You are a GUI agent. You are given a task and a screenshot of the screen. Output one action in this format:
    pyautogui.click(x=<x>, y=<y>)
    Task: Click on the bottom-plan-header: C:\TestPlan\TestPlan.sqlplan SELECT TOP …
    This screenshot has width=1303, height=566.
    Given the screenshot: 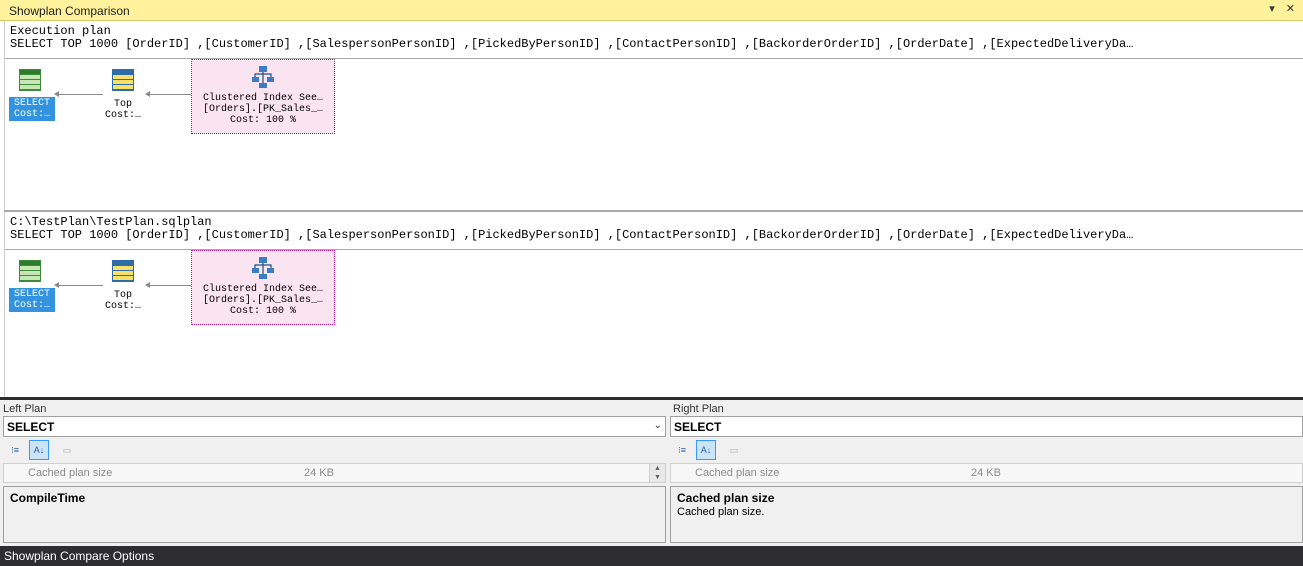 What is the action you would take?
    pyautogui.click(x=654, y=231)
    